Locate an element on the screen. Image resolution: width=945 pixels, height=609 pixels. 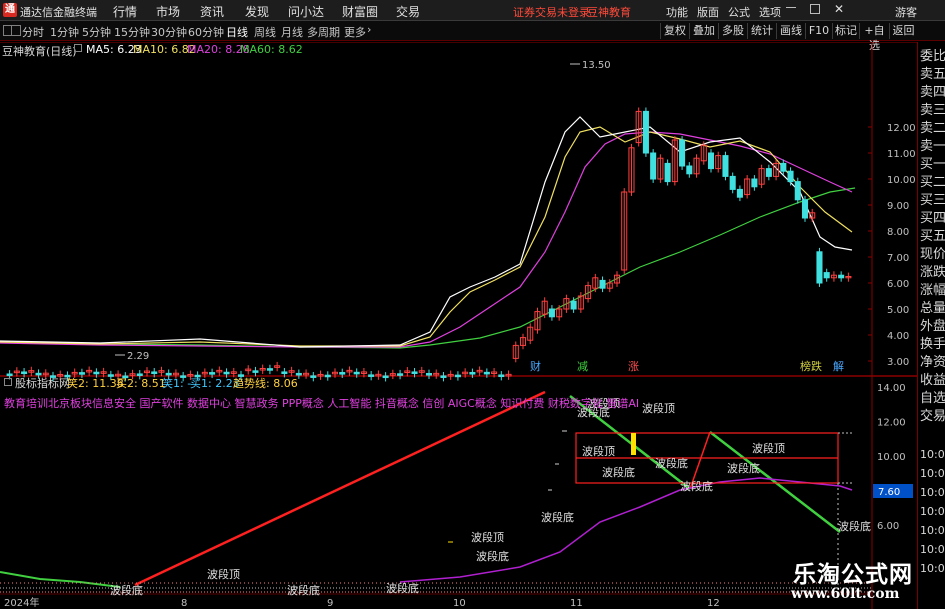
period-tab-60min: 60分钟 is located at coordinates (206, 32).